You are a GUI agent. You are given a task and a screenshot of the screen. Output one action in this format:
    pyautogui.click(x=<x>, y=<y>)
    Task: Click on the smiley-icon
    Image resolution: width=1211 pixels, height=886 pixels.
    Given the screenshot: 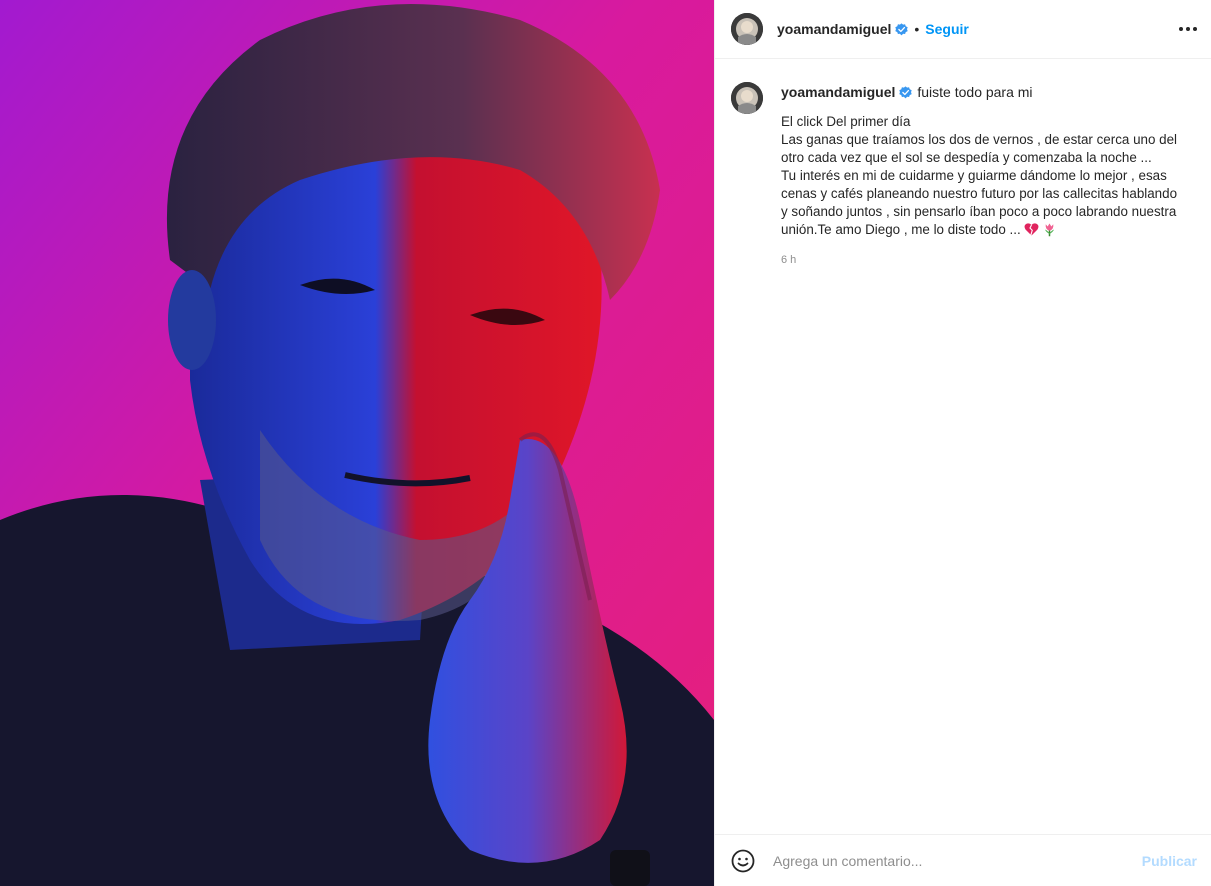 What is the action you would take?
    pyautogui.click(x=743, y=861)
    